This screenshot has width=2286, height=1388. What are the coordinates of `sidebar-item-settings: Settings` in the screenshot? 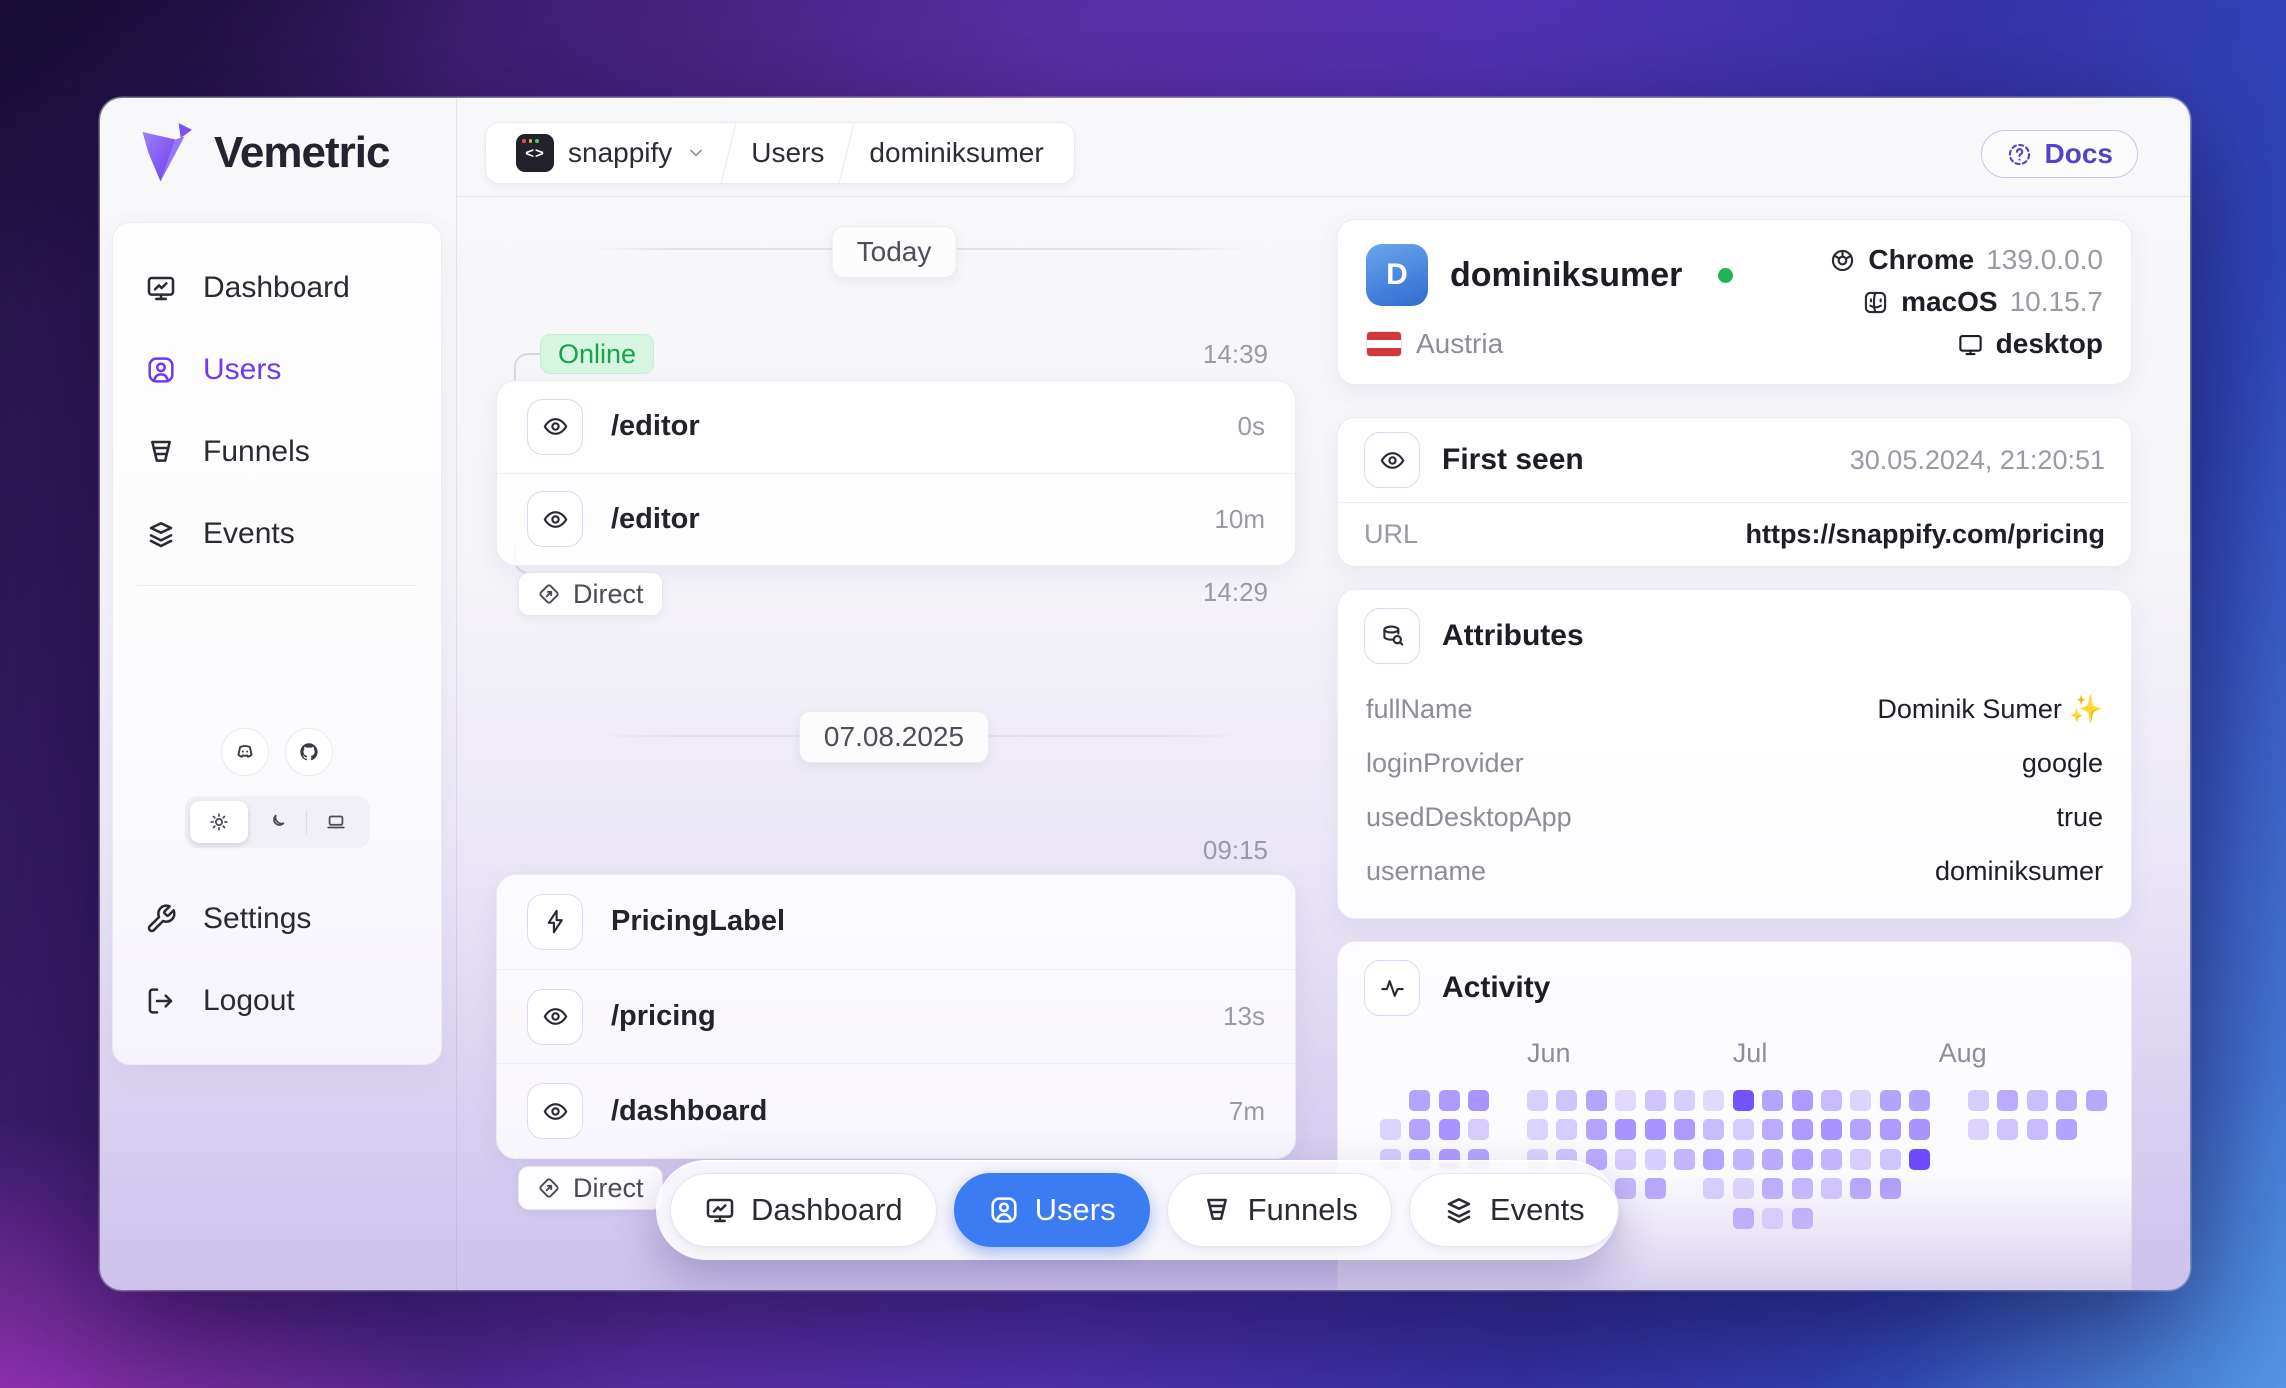 It's located at (277, 919).